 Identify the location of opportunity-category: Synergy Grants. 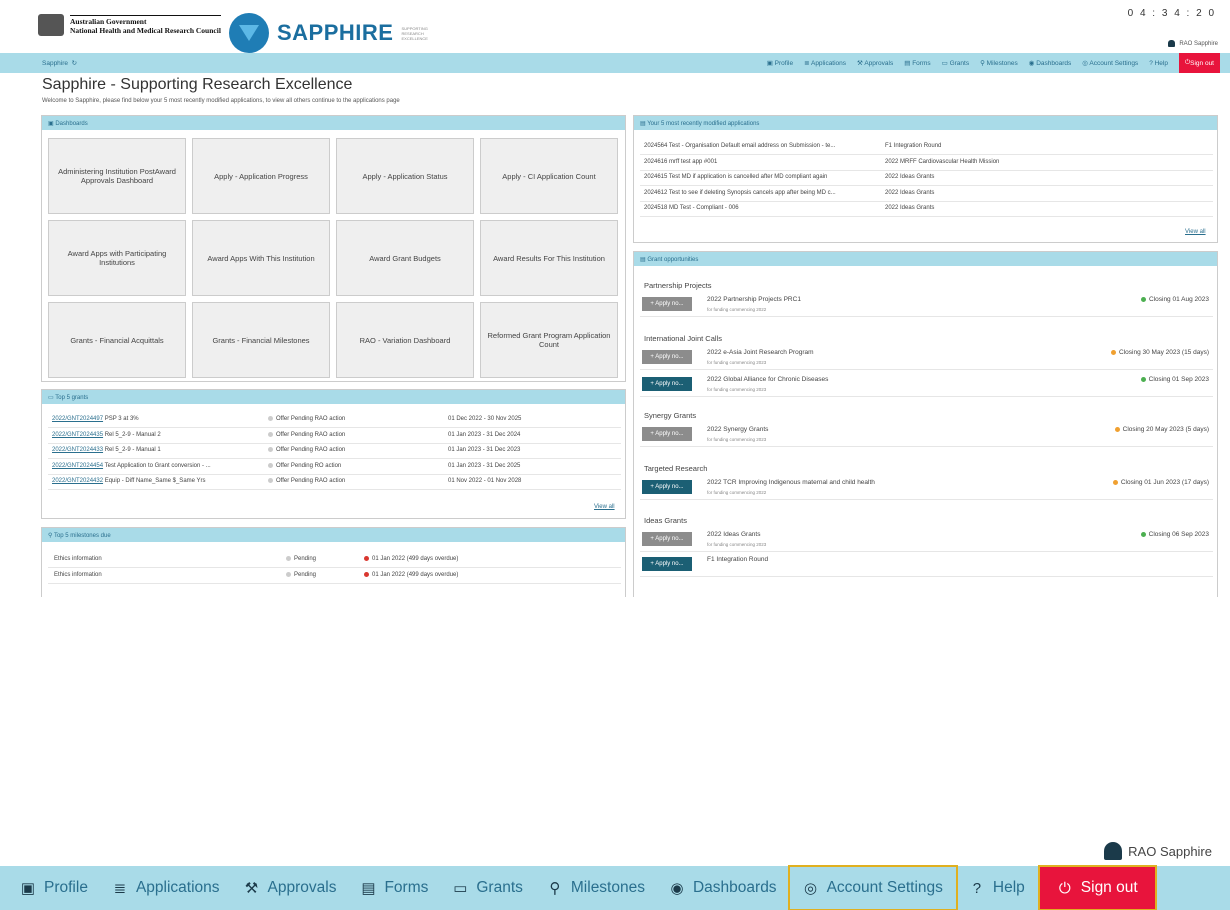
(670, 415).